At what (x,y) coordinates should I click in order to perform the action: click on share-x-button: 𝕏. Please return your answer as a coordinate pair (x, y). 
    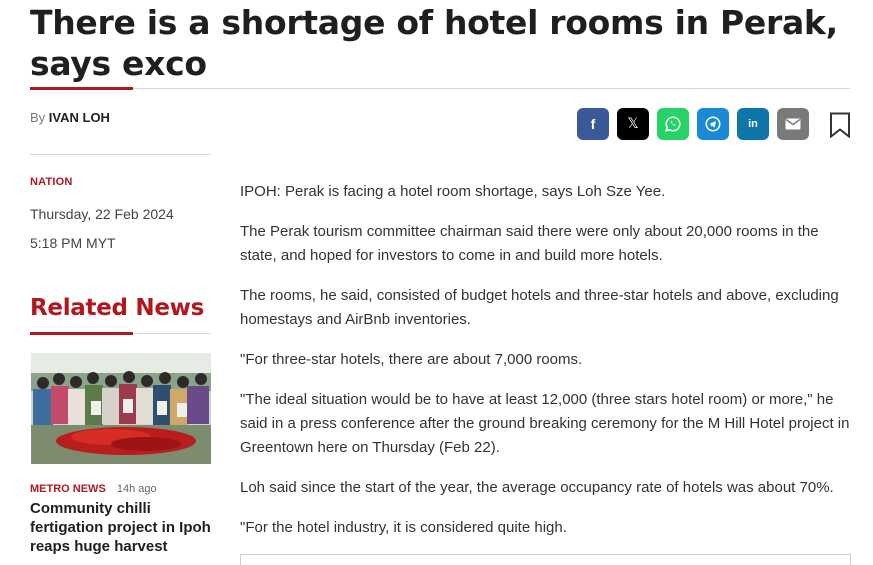
    Looking at the image, I should click on (633, 124).